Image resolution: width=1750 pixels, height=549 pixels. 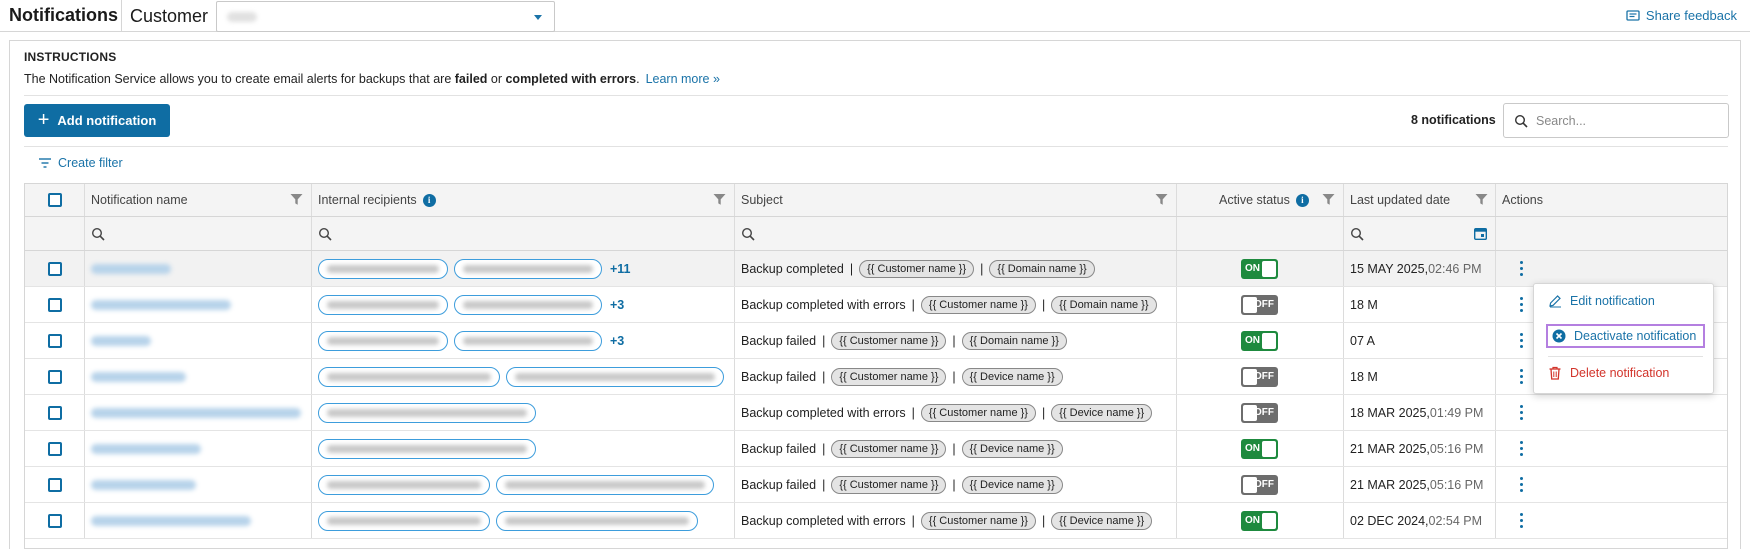 What do you see at coordinates (1559, 336) in the screenshot?
I see `close-circle-icon` at bounding box center [1559, 336].